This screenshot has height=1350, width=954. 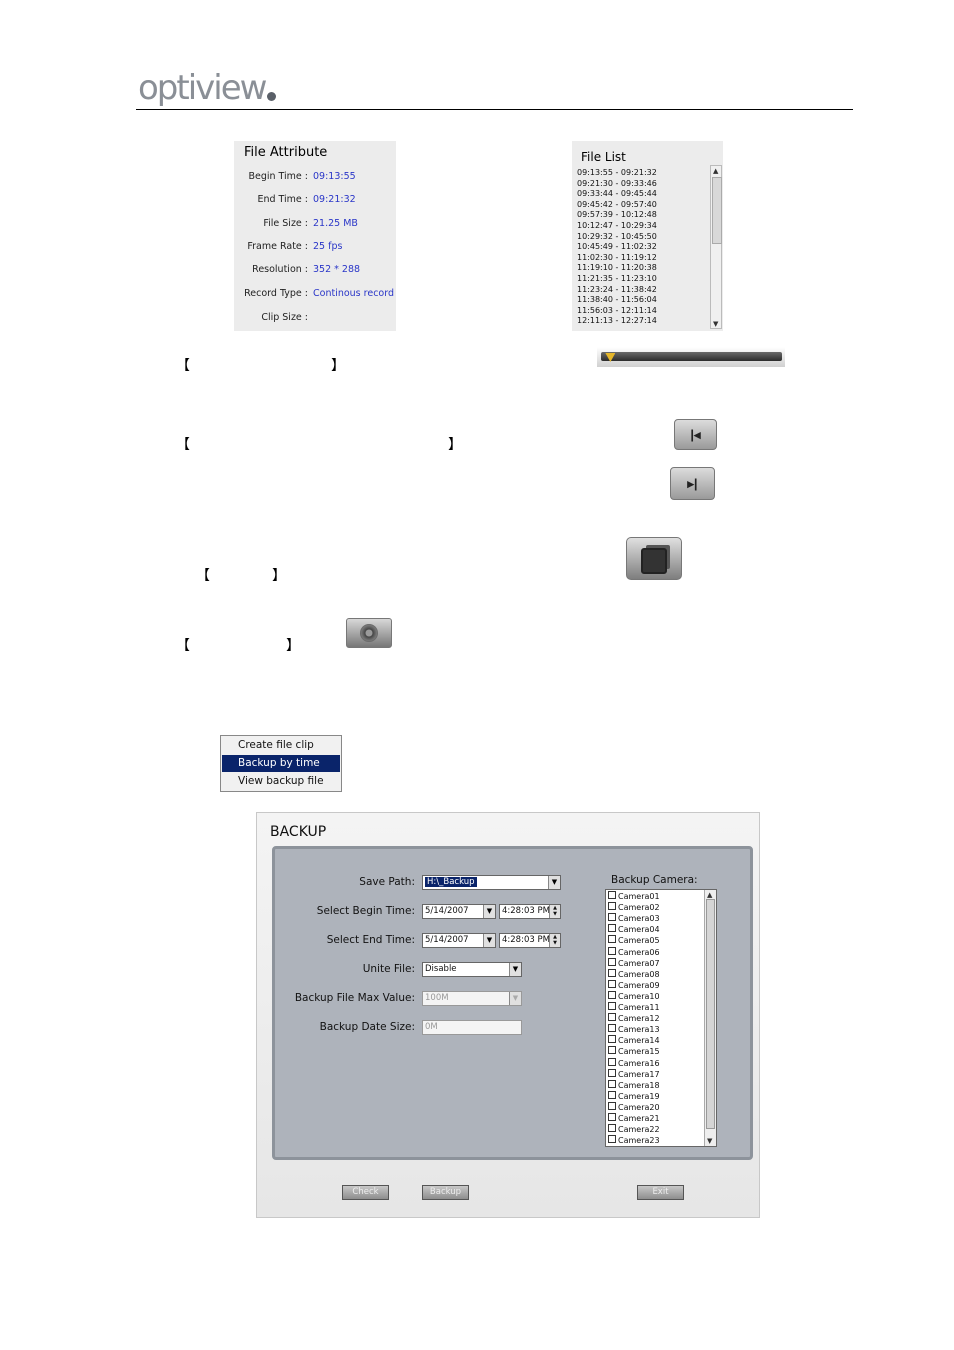 What do you see at coordinates (354, 998) in the screenshot?
I see `max-value-label: Backup File Max Value:` at bounding box center [354, 998].